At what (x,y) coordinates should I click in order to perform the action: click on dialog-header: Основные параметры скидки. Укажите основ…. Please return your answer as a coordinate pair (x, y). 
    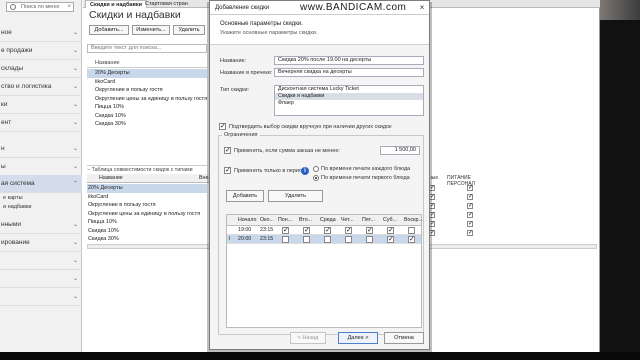
    Looking at the image, I should click on (319, 30).